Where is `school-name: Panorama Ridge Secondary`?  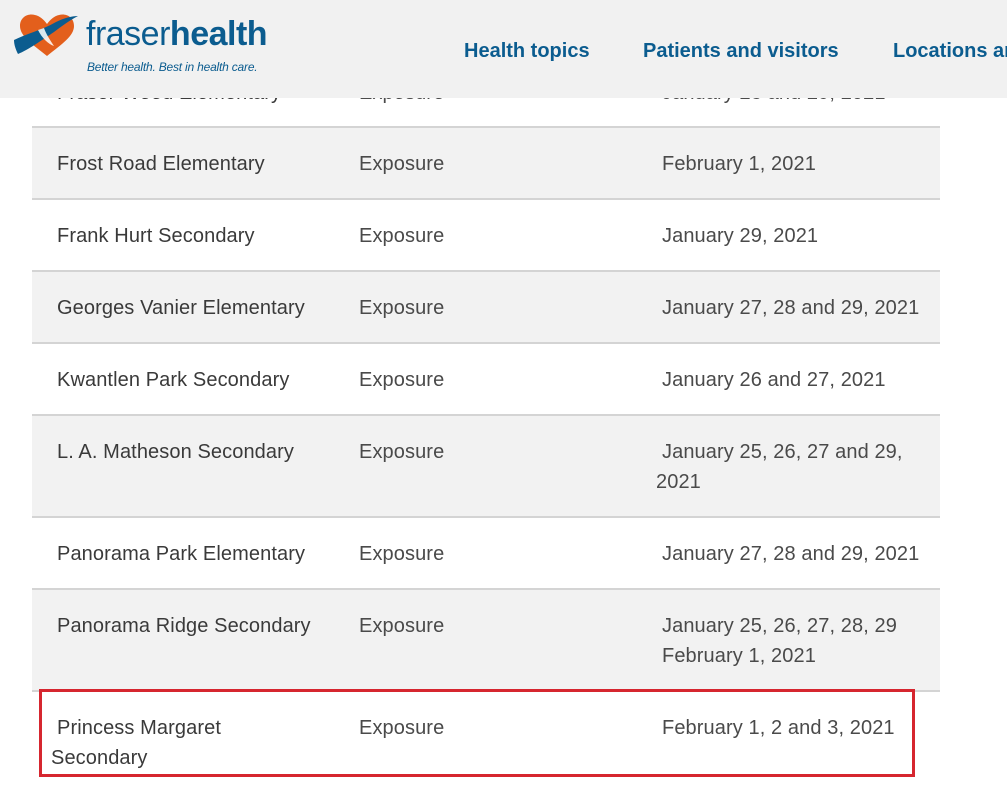 school-name: Panorama Ridge Secondary is located at coordinates (184, 626).